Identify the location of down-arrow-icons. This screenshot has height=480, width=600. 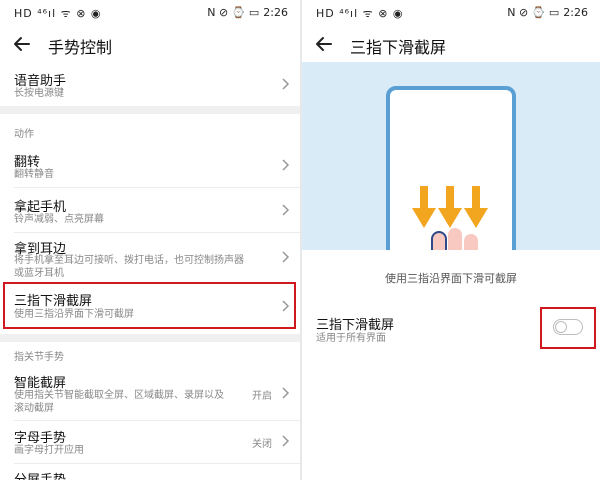
(450, 207).